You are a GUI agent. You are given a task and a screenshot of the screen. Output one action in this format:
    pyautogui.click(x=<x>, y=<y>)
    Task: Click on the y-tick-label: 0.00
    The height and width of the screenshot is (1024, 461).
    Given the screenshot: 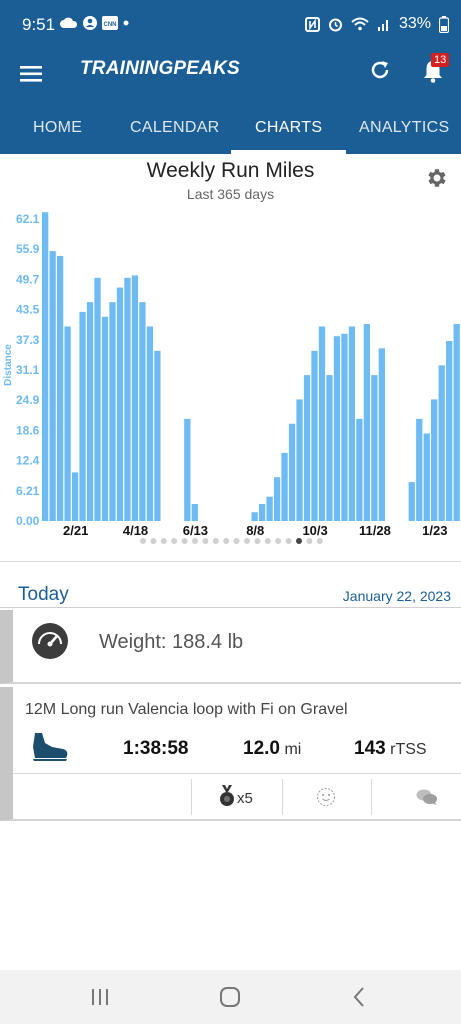 What is the action you would take?
    pyautogui.click(x=28, y=521)
    